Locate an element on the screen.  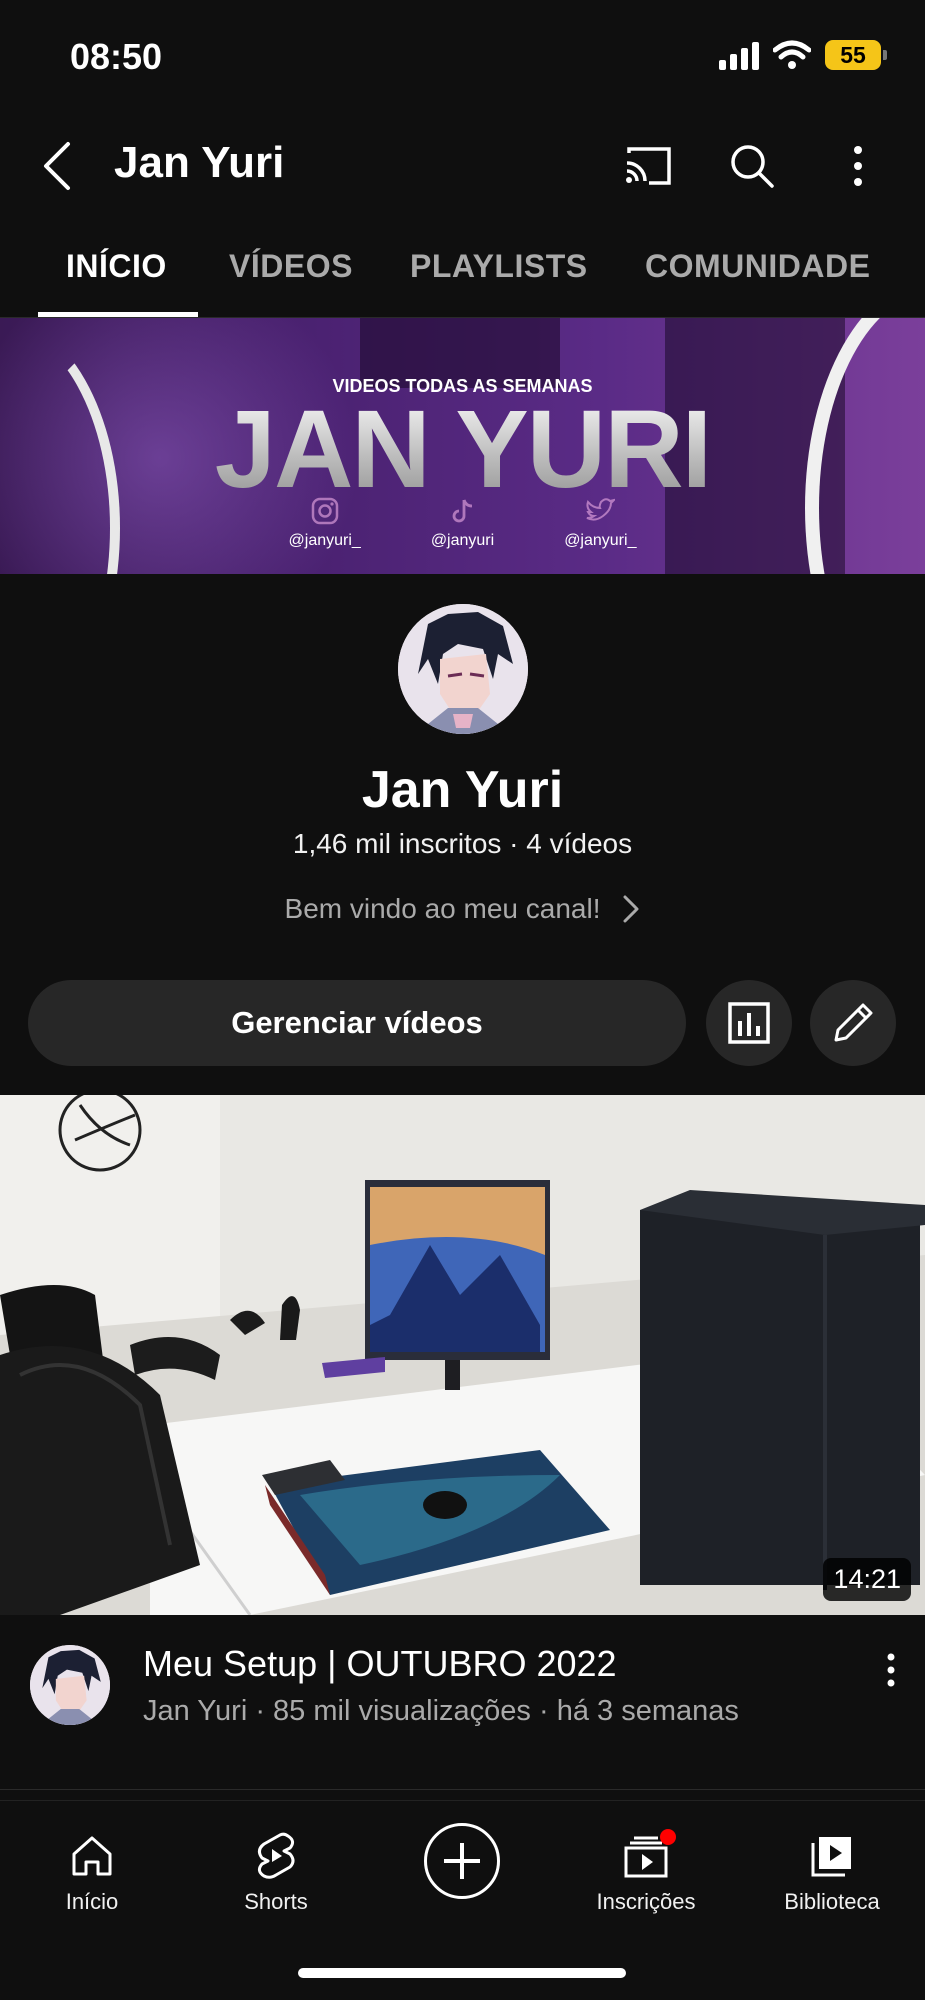
subscriptions-icon is located at coordinates (649, 1856).